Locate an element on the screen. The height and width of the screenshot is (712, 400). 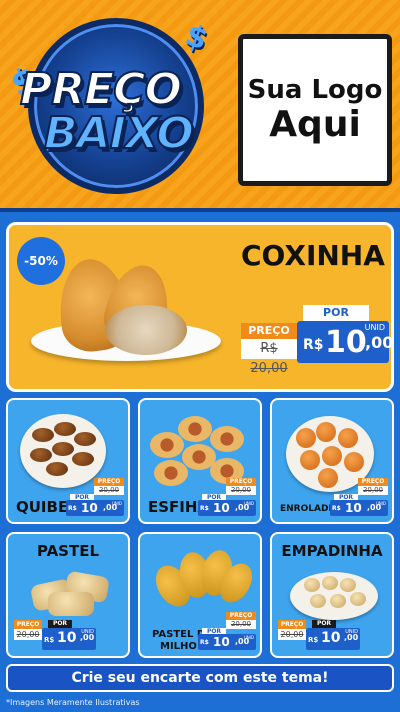
esfiha-image is located at coordinates (196, 448).